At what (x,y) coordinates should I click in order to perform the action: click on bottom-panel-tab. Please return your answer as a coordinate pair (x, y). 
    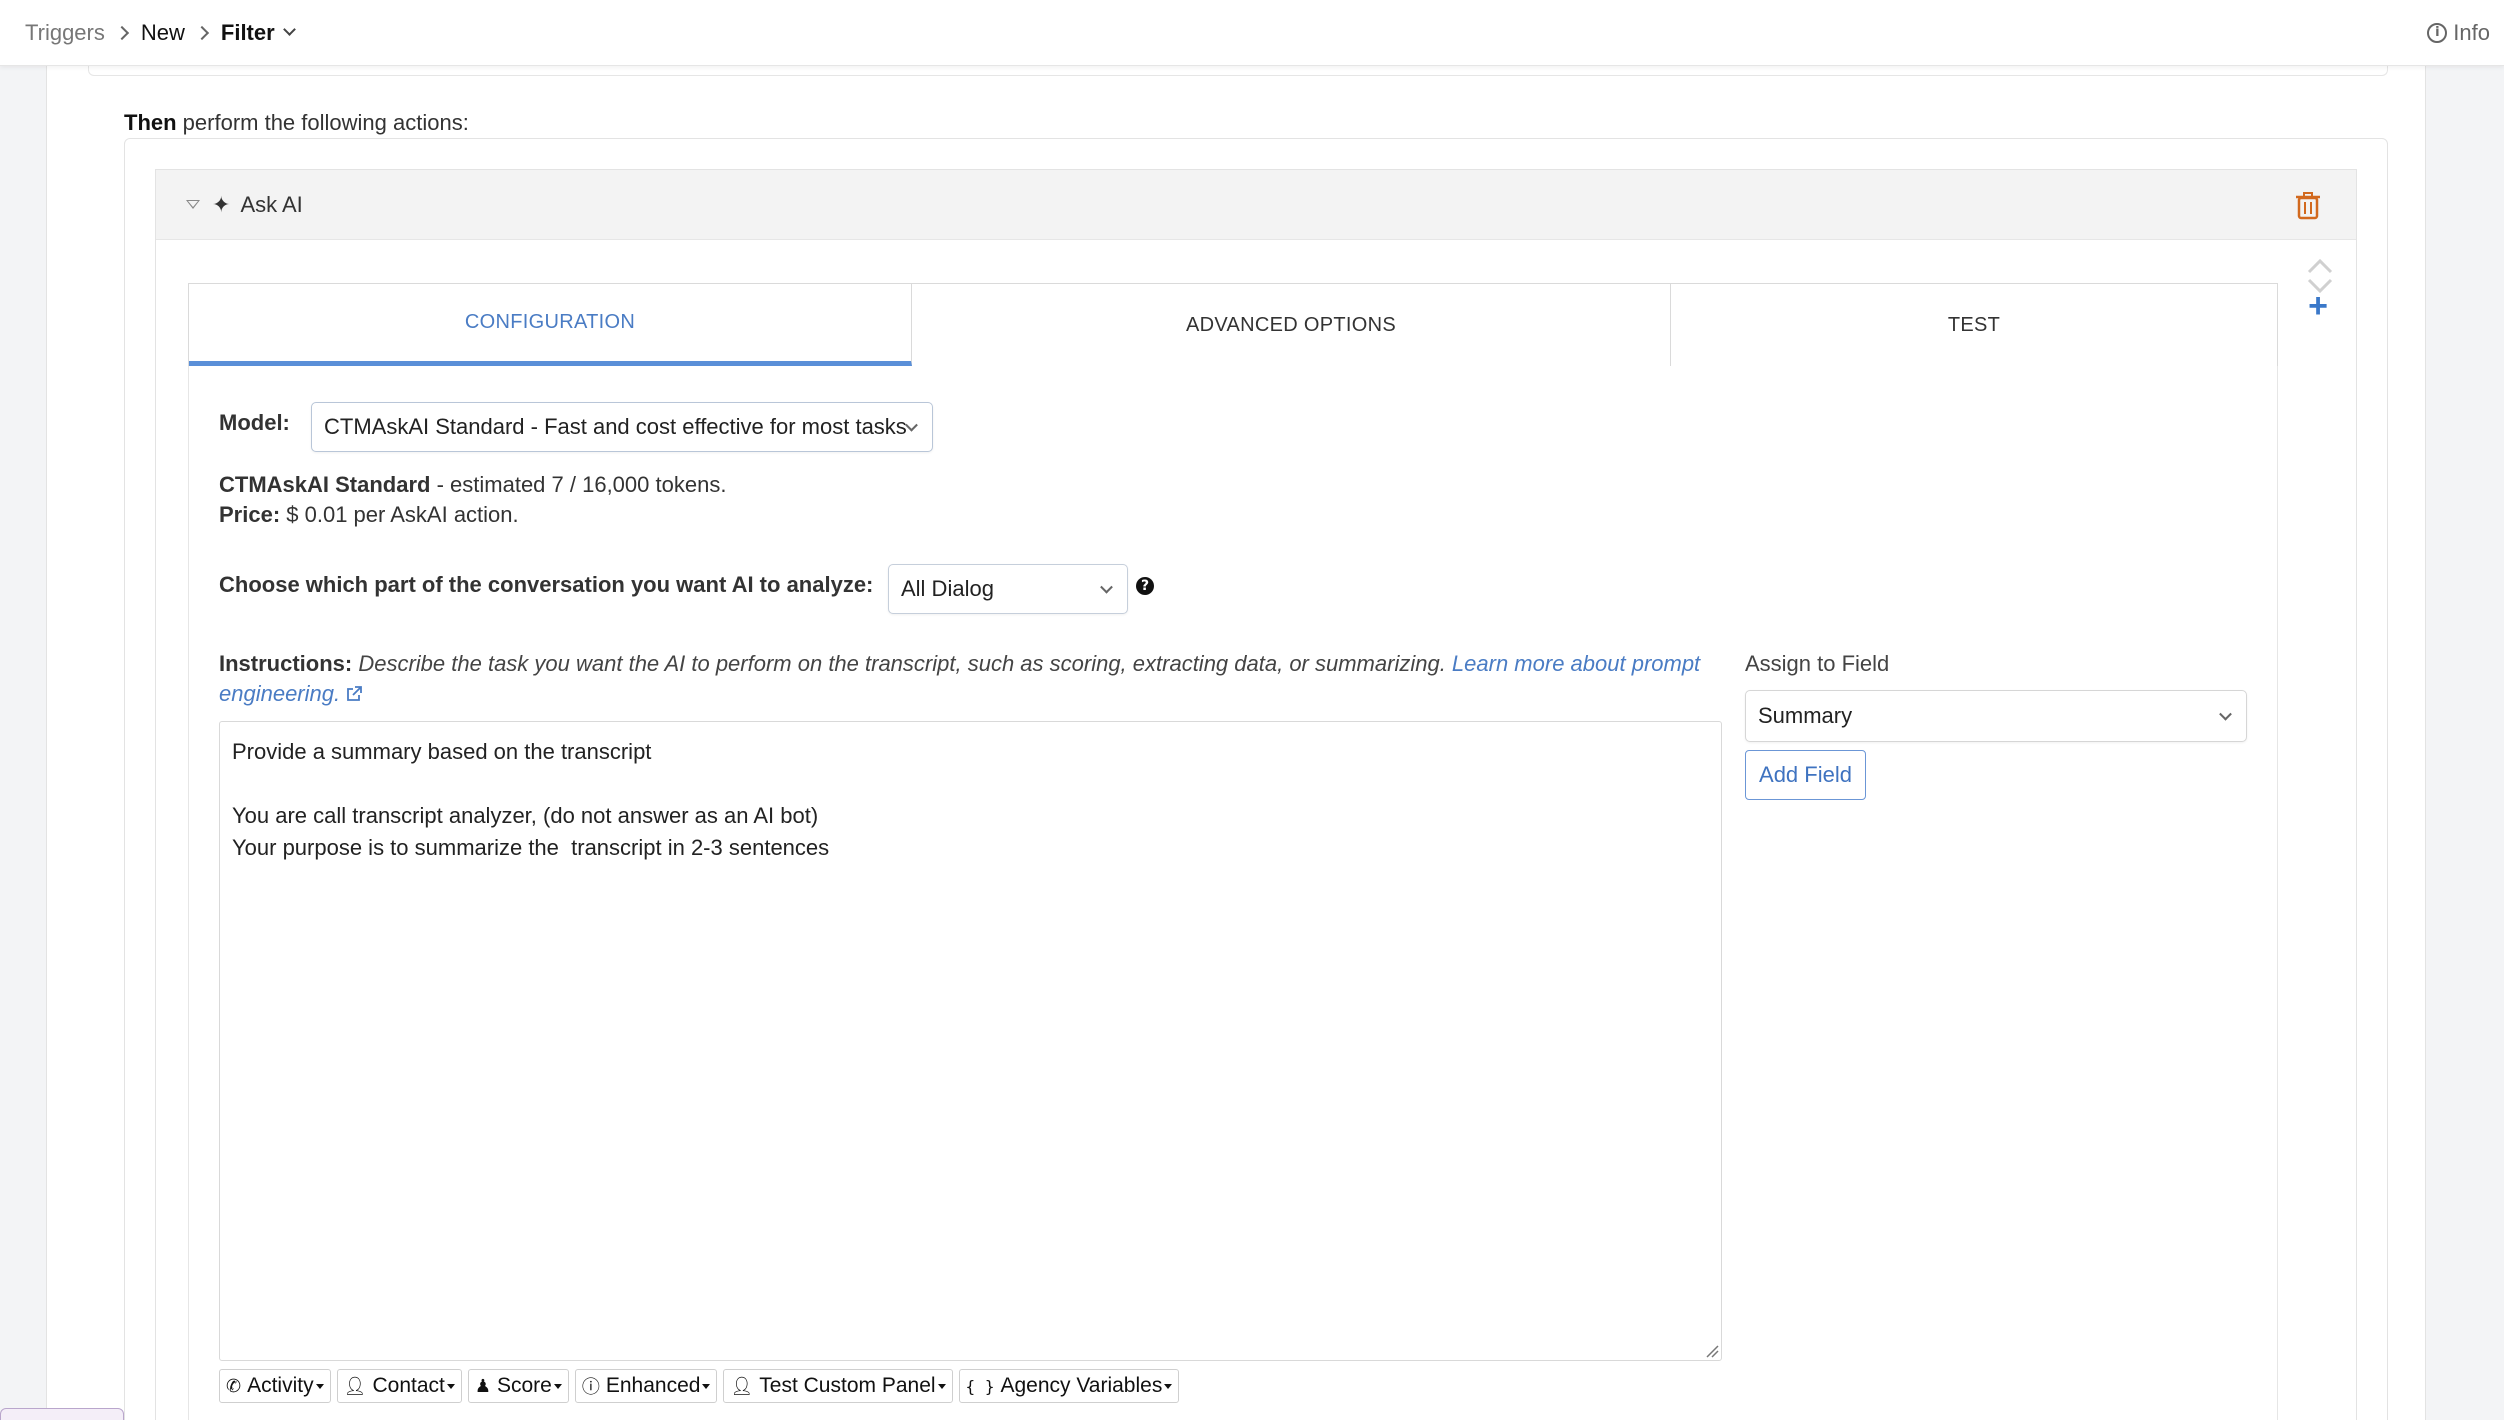
    Looking at the image, I should click on (62, 1414).